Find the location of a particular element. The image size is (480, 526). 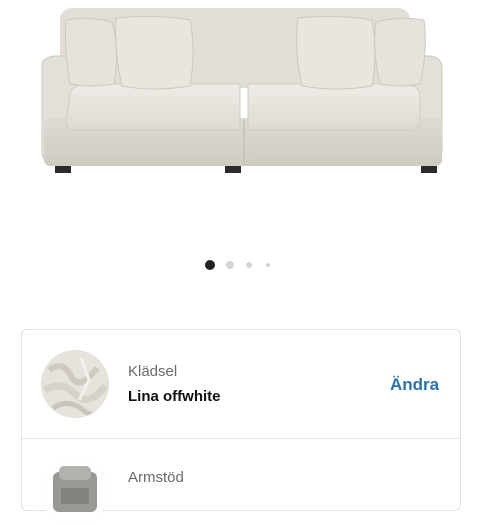

option-value: Lina offwhite is located at coordinates (174, 396).